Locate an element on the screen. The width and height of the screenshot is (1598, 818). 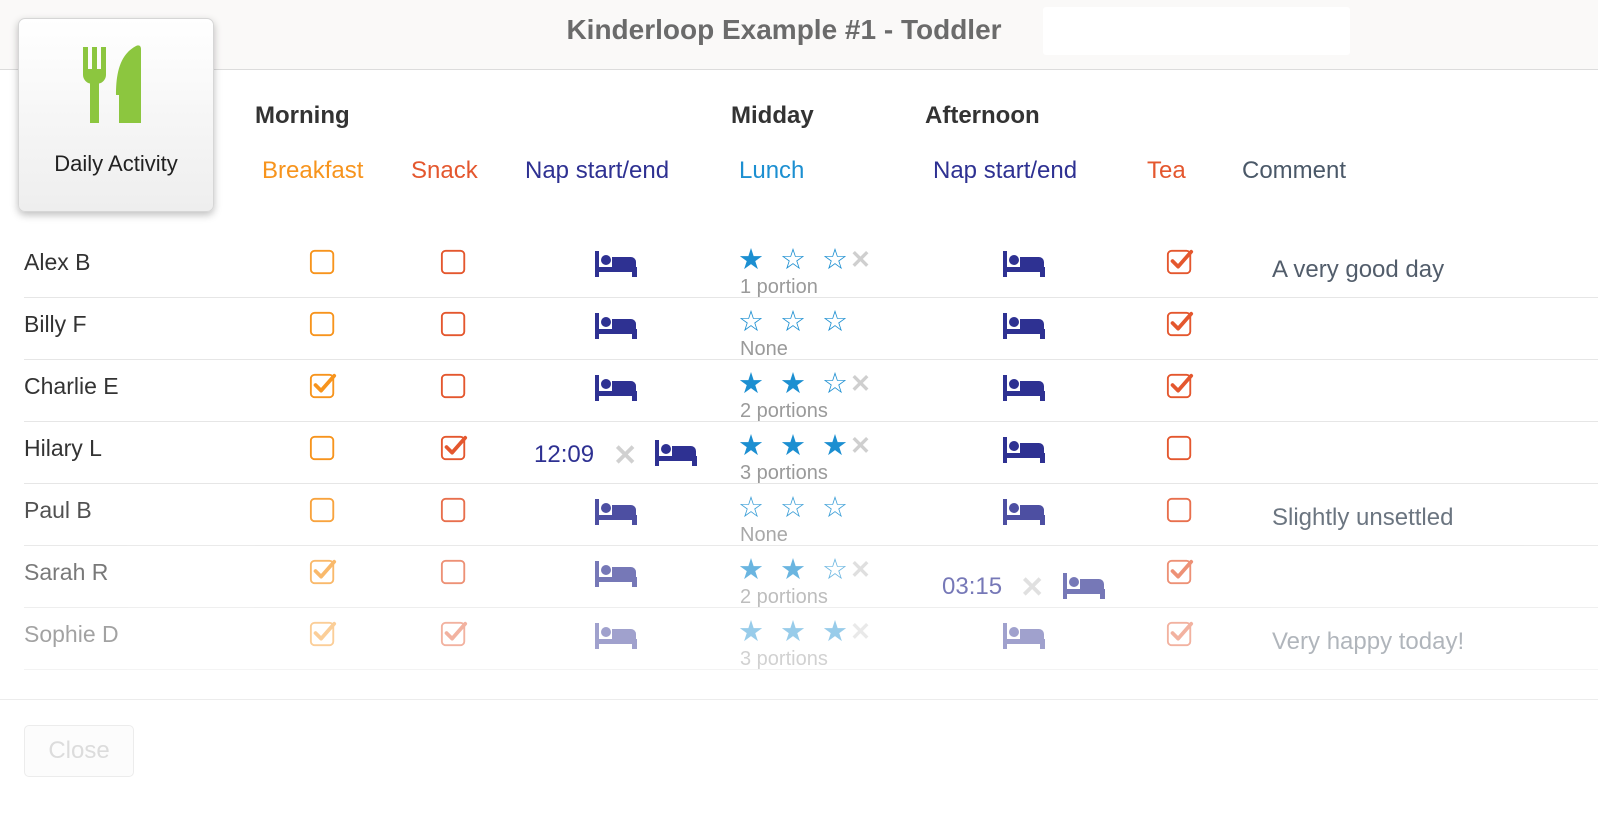
window-title: Kinderloop Example #1 - Toddler is located at coordinates (784, 29).